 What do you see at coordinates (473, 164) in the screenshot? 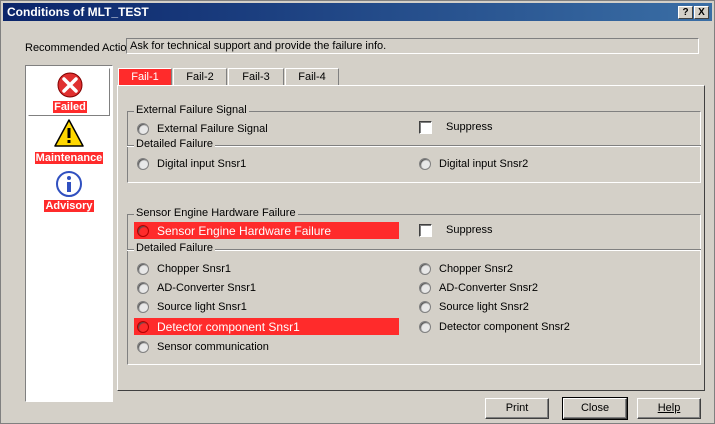
I see `list-item: Digital input Snsr2` at bounding box center [473, 164].